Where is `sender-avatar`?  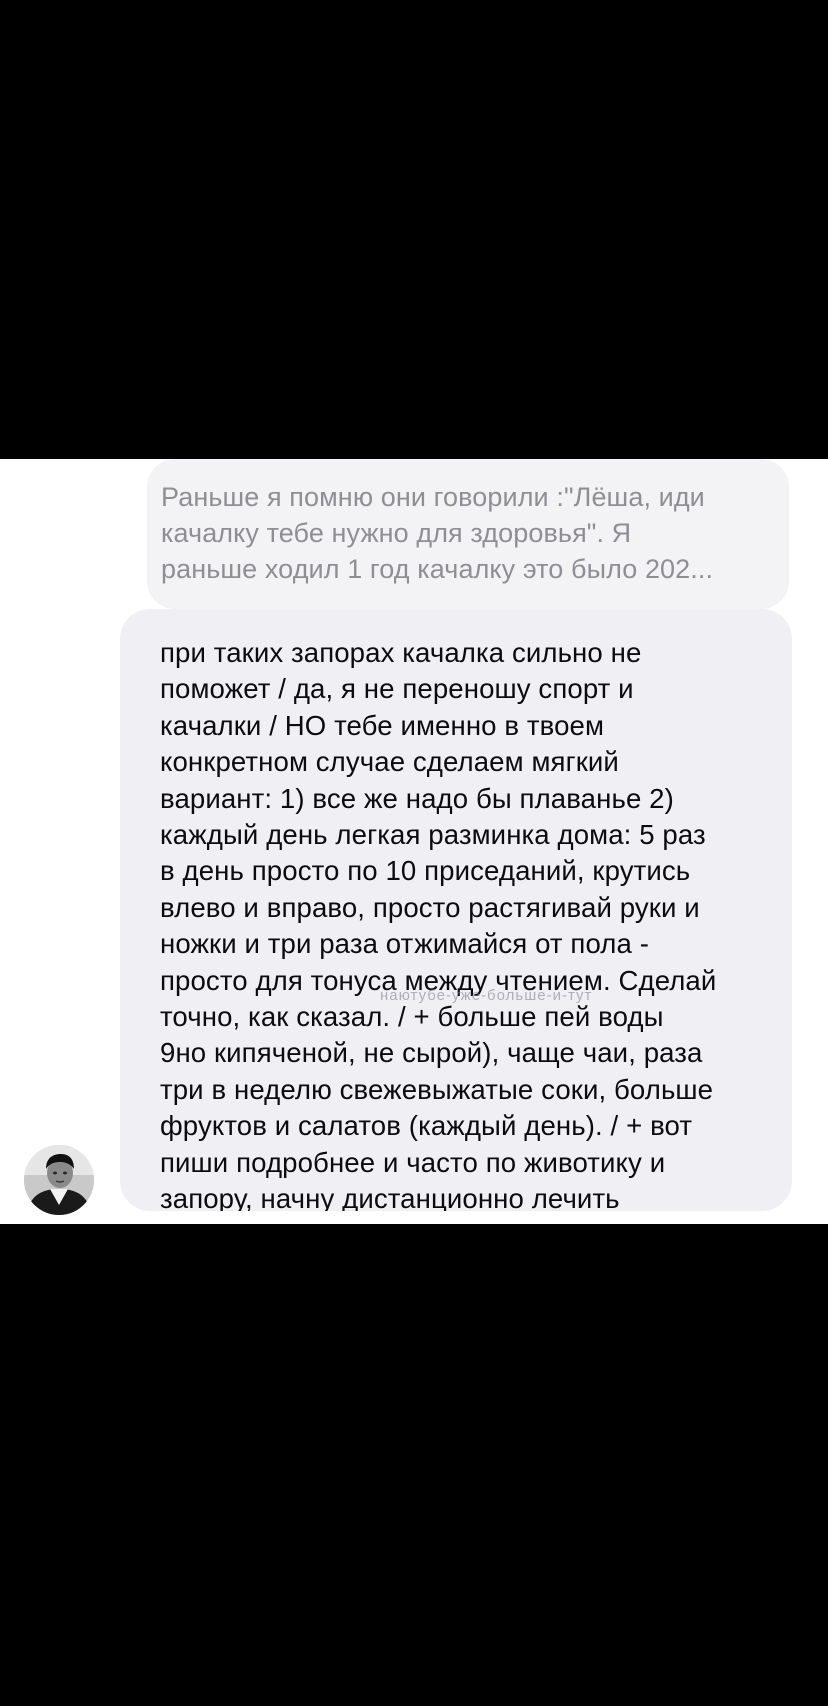 sender-avatar is located at coordinates (59, 1180).